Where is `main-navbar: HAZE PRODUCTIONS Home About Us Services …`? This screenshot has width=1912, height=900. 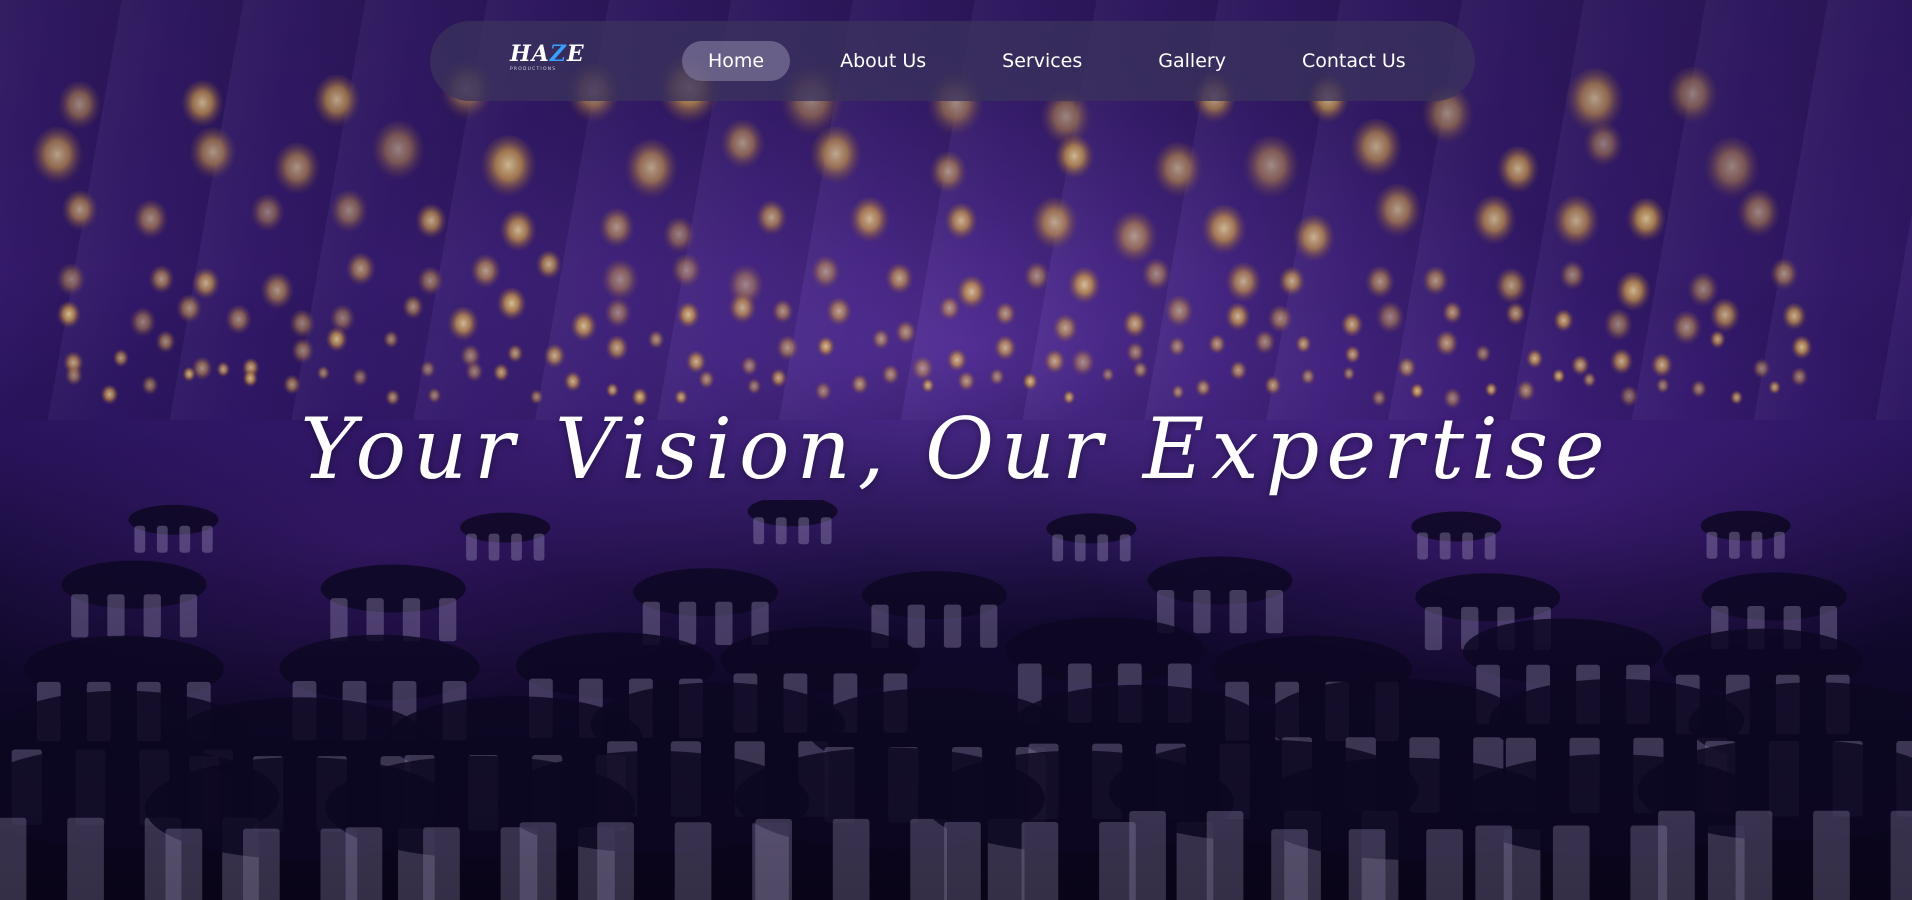 main-navbar: HAZE PRODUCTIONS Home About Us Services … is located at coordinates (952, 61).